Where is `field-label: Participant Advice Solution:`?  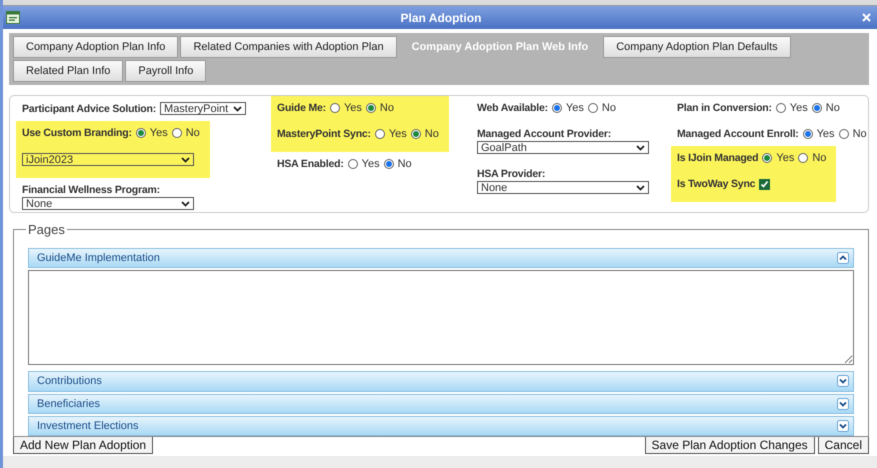 field-label: Participant Advice Solution: is located at coordinates (89, 108).